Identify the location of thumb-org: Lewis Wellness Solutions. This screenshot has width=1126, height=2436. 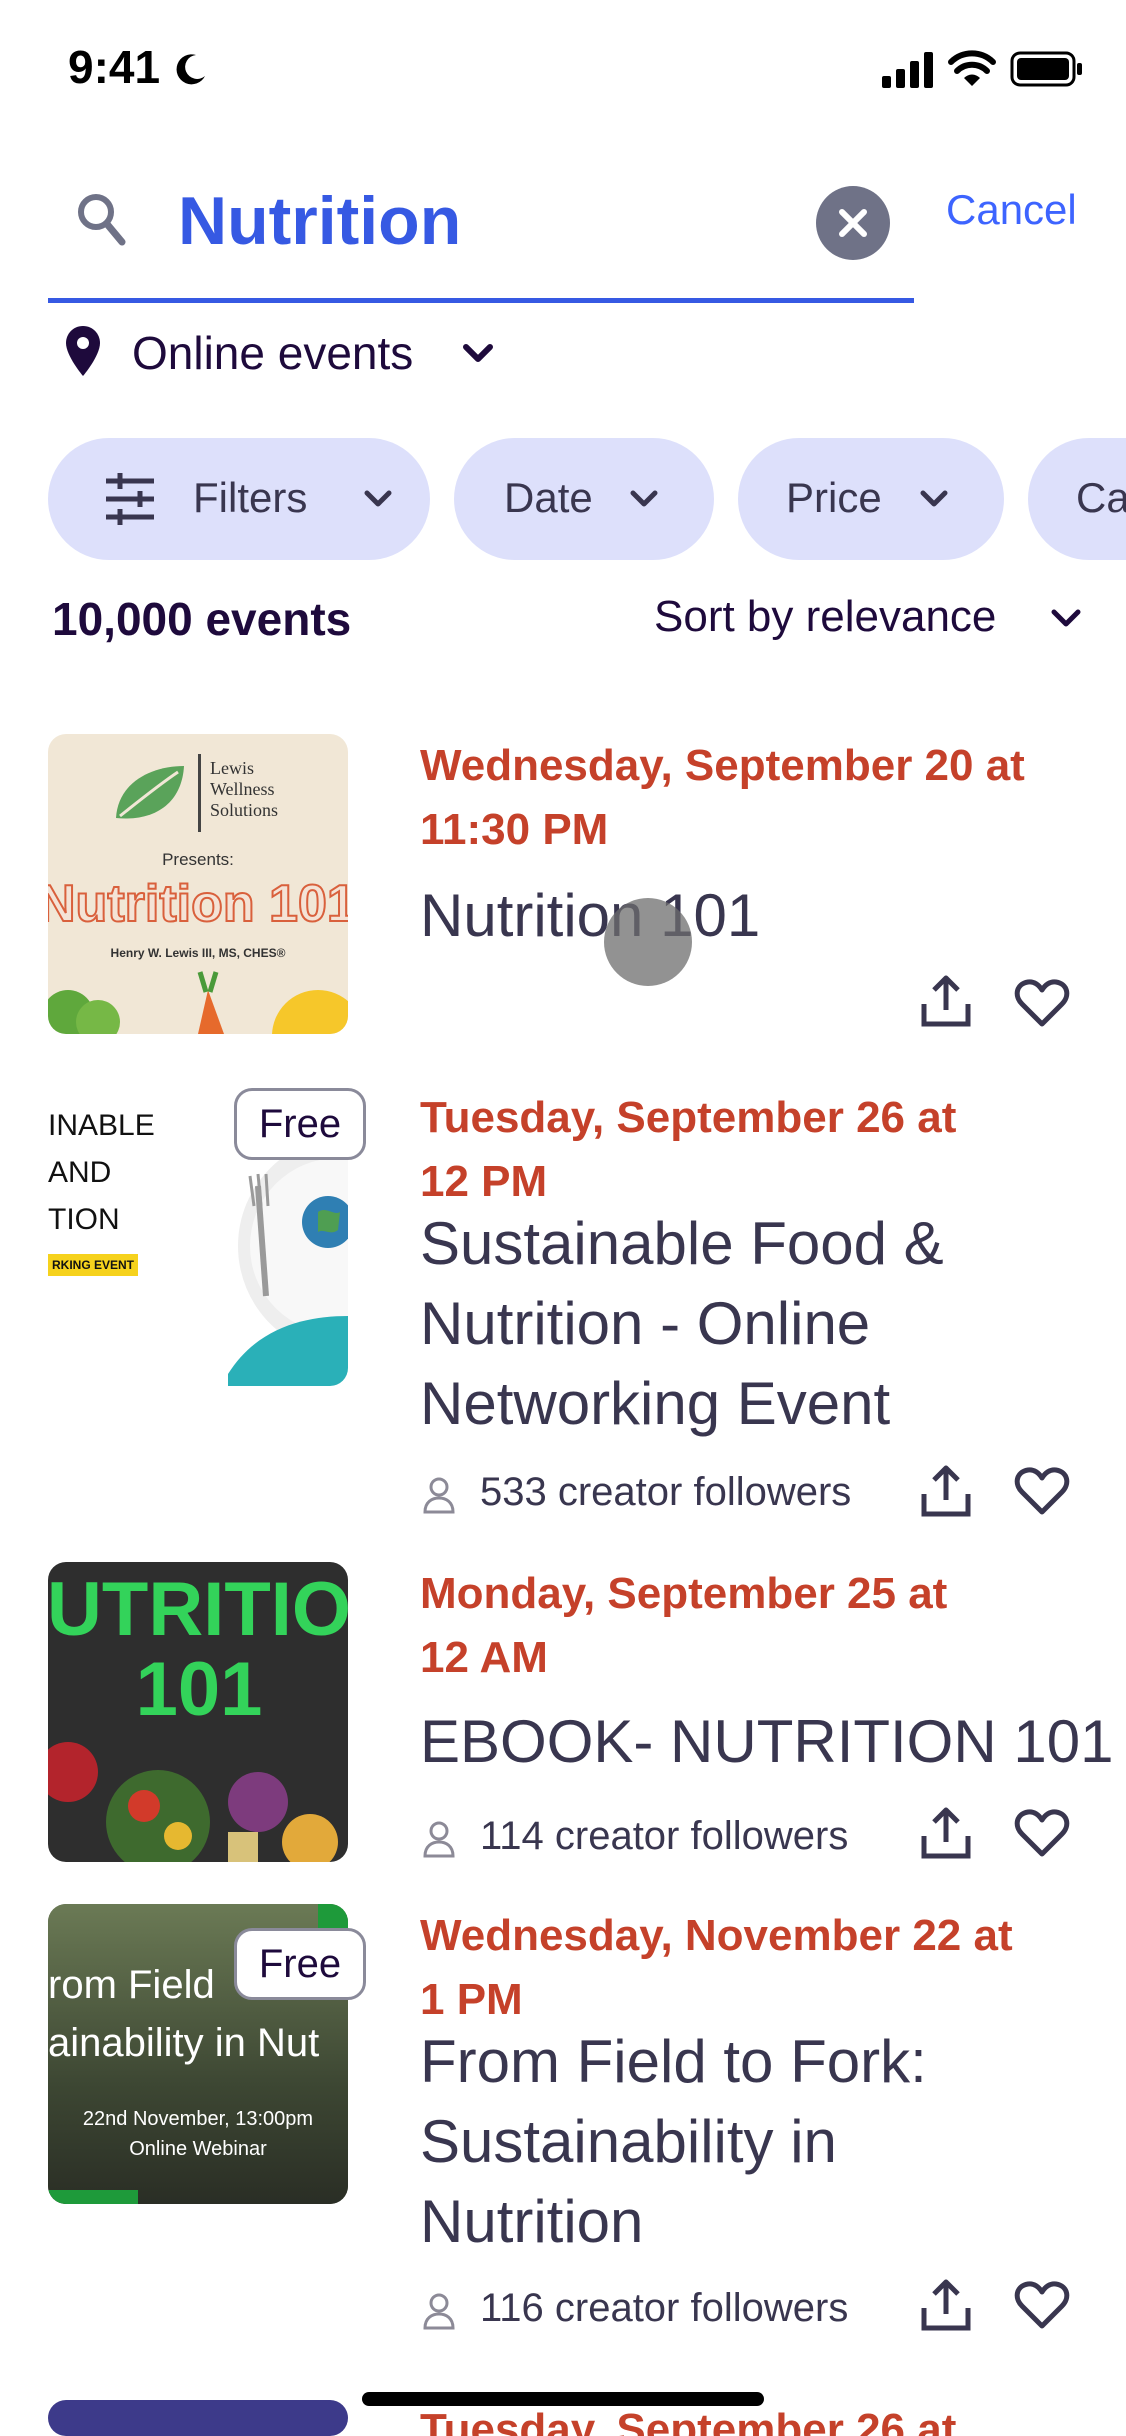
(244, 789).